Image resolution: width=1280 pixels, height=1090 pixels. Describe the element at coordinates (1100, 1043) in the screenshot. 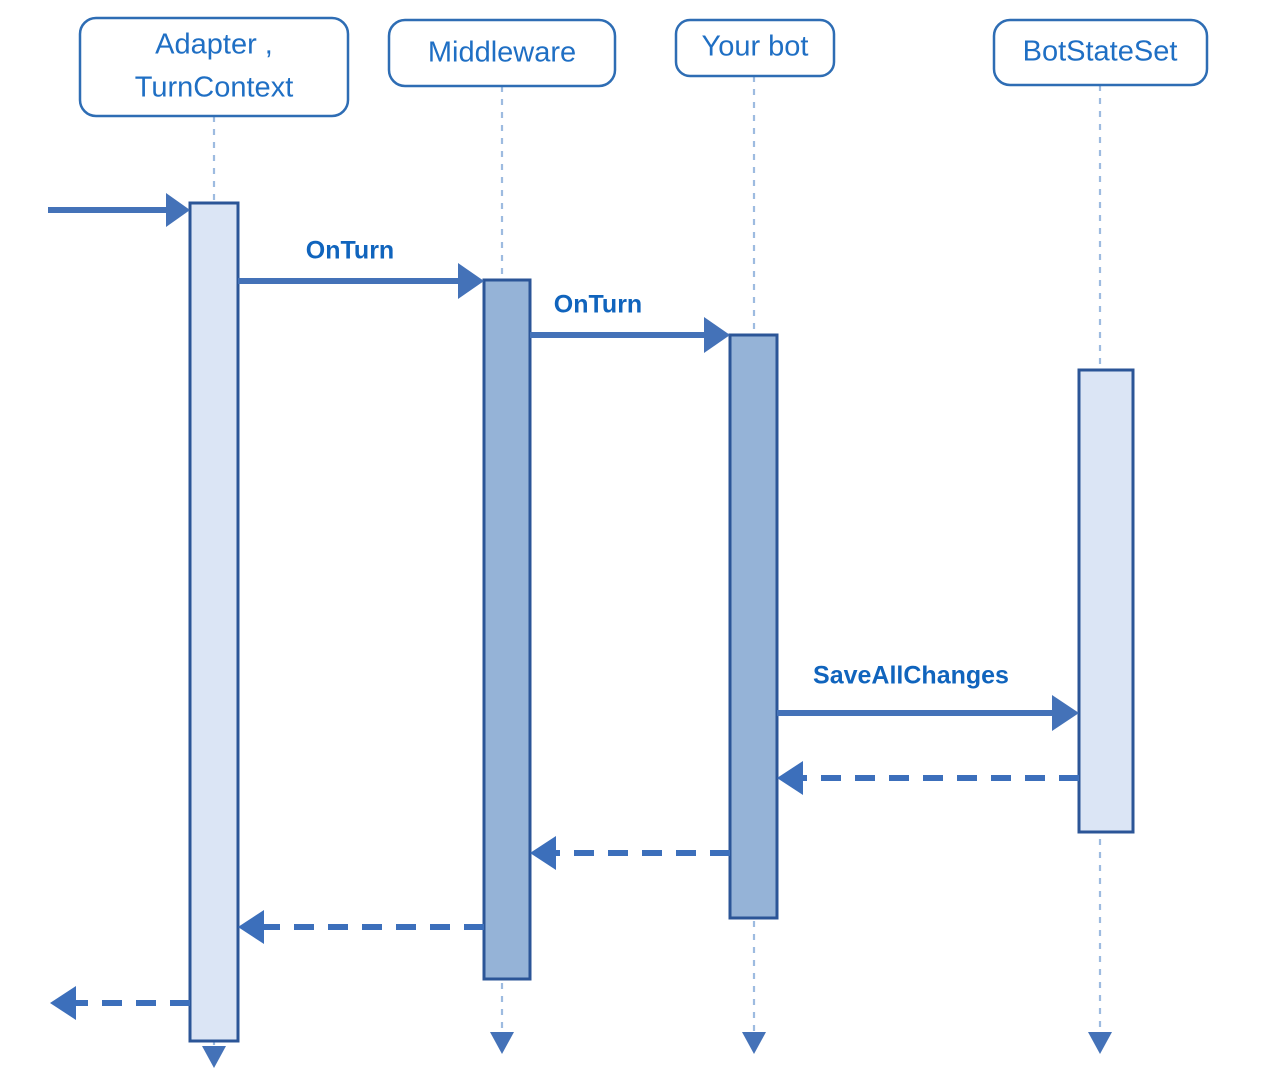

I see `lifeline-end-arrow-bot-state-set` at that location.